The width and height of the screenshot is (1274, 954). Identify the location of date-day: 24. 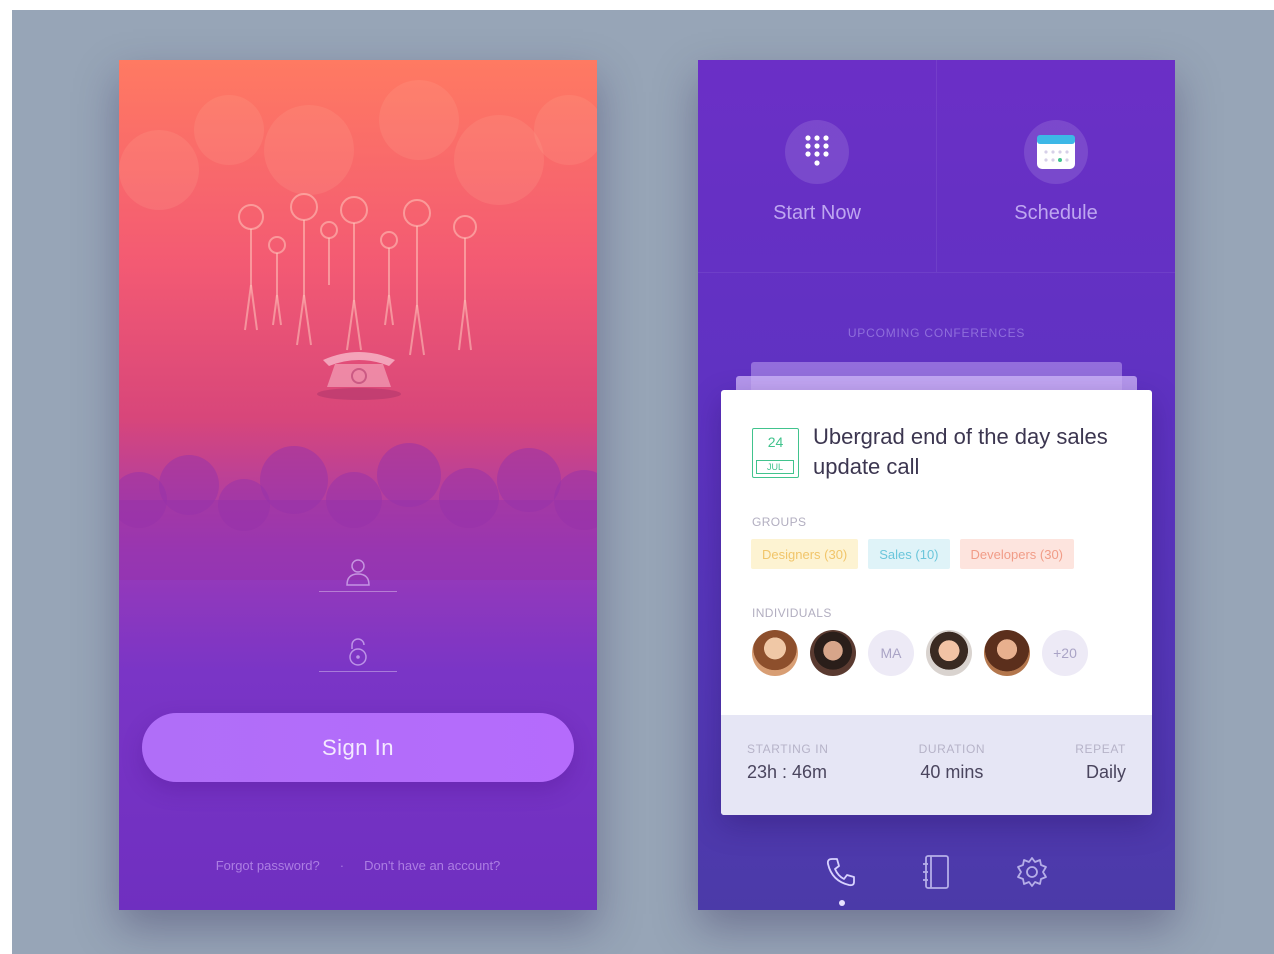
(775, 442).